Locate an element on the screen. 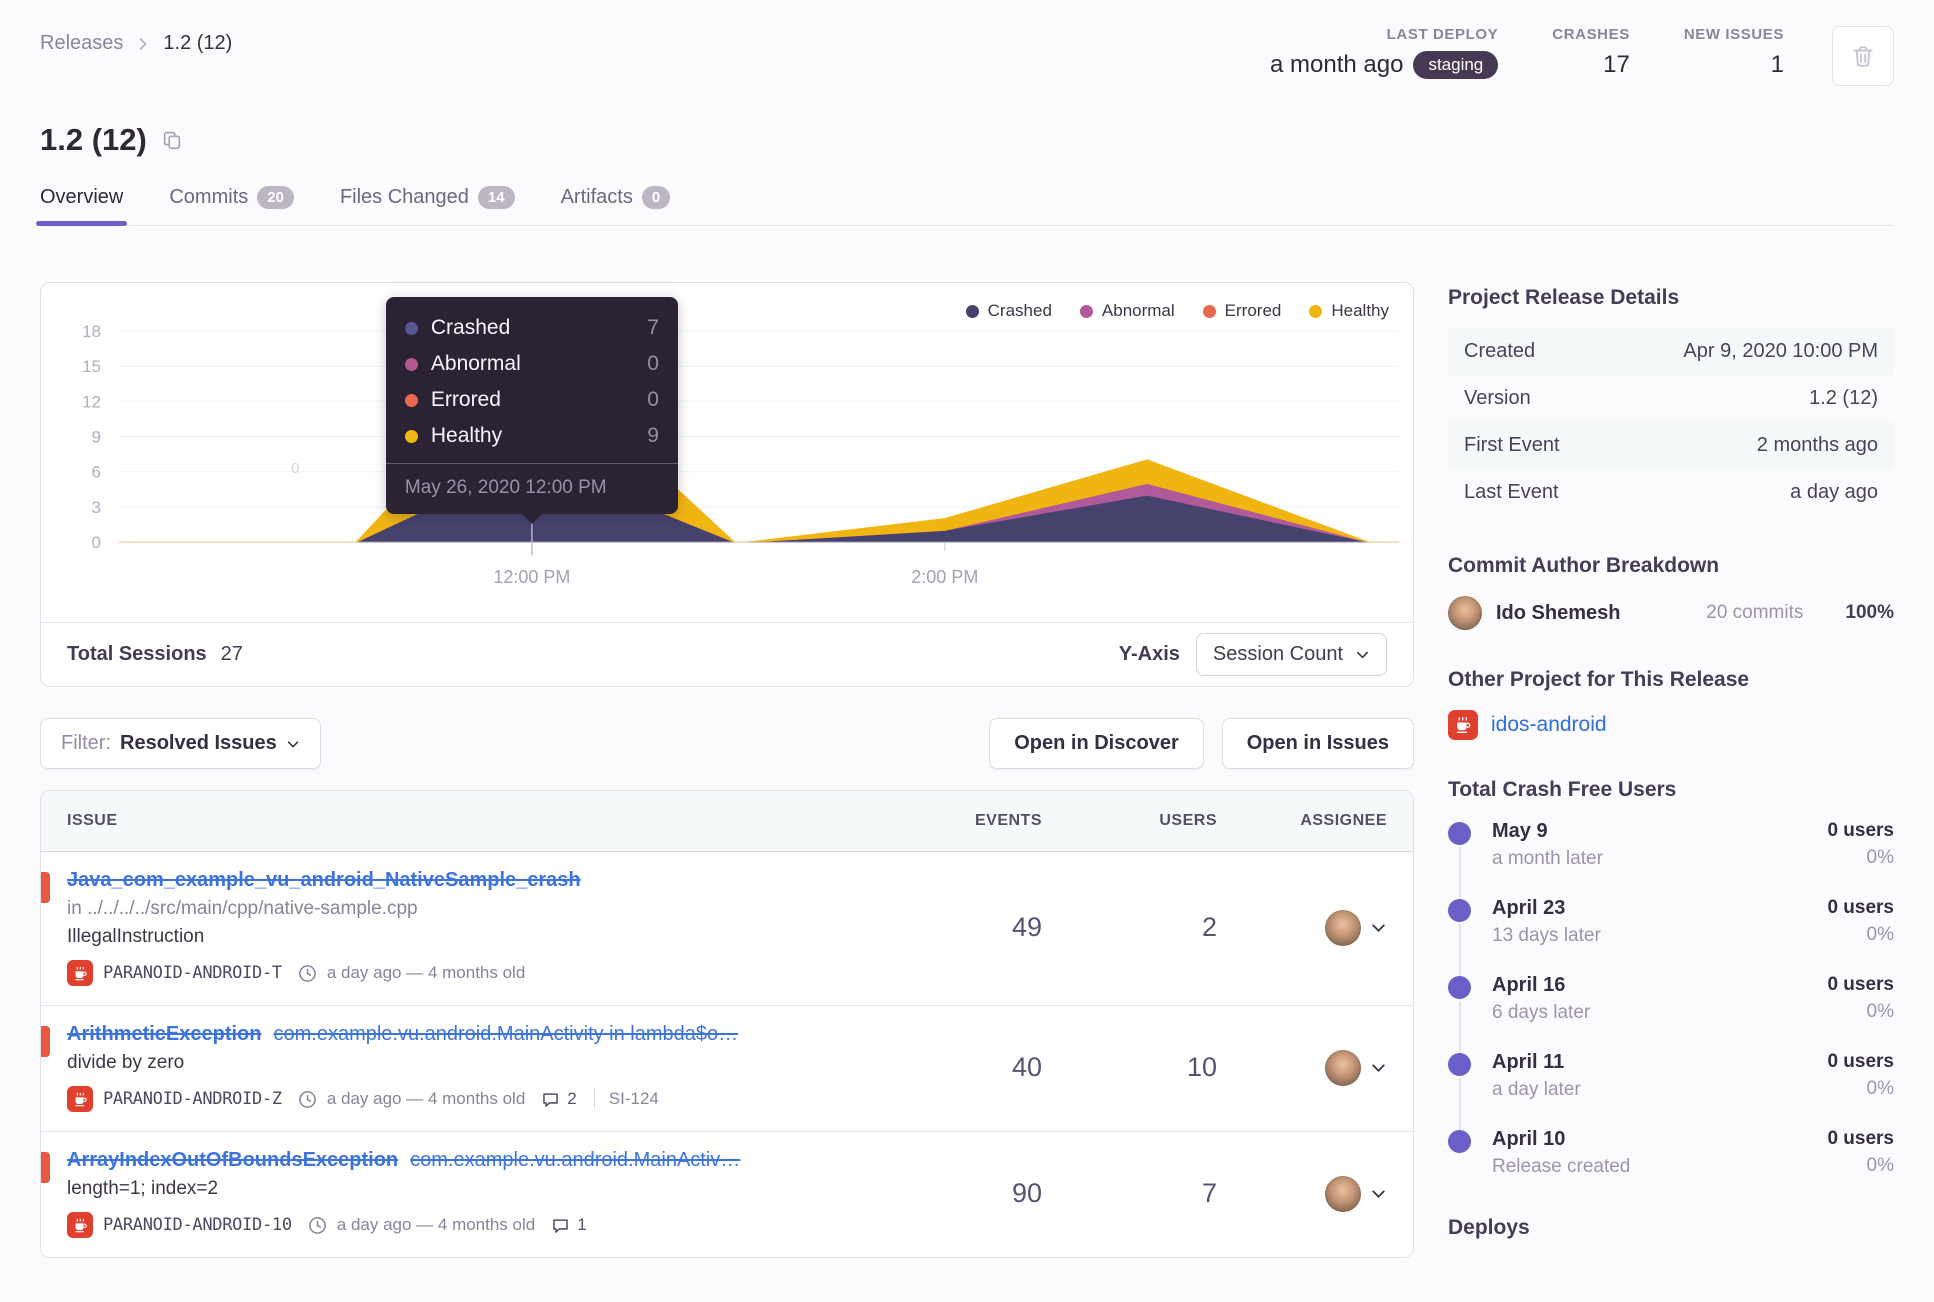 This screenshot has width=1934, height=1302. stat-crashes-value: 17 is located at coordinates (1616, 64).